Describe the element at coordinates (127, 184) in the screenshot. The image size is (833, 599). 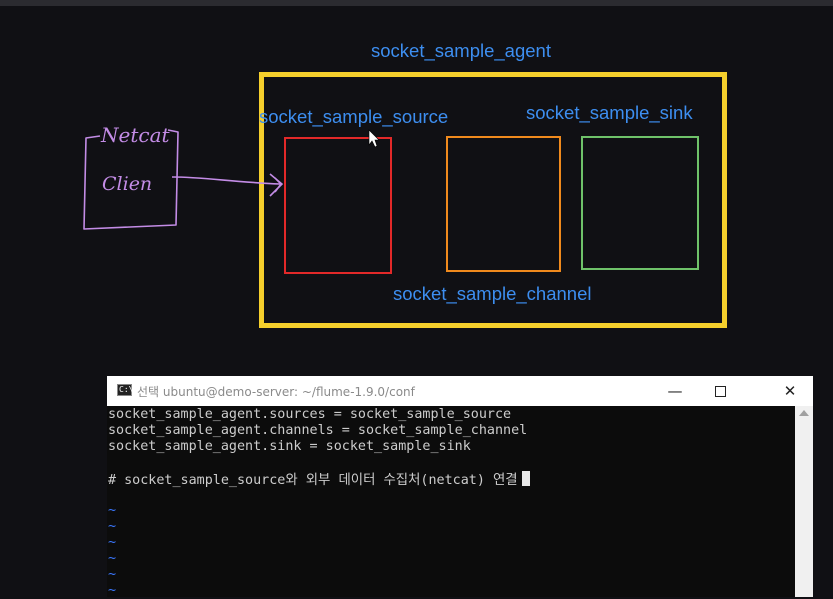
I see `client-label: Clien` at that location.